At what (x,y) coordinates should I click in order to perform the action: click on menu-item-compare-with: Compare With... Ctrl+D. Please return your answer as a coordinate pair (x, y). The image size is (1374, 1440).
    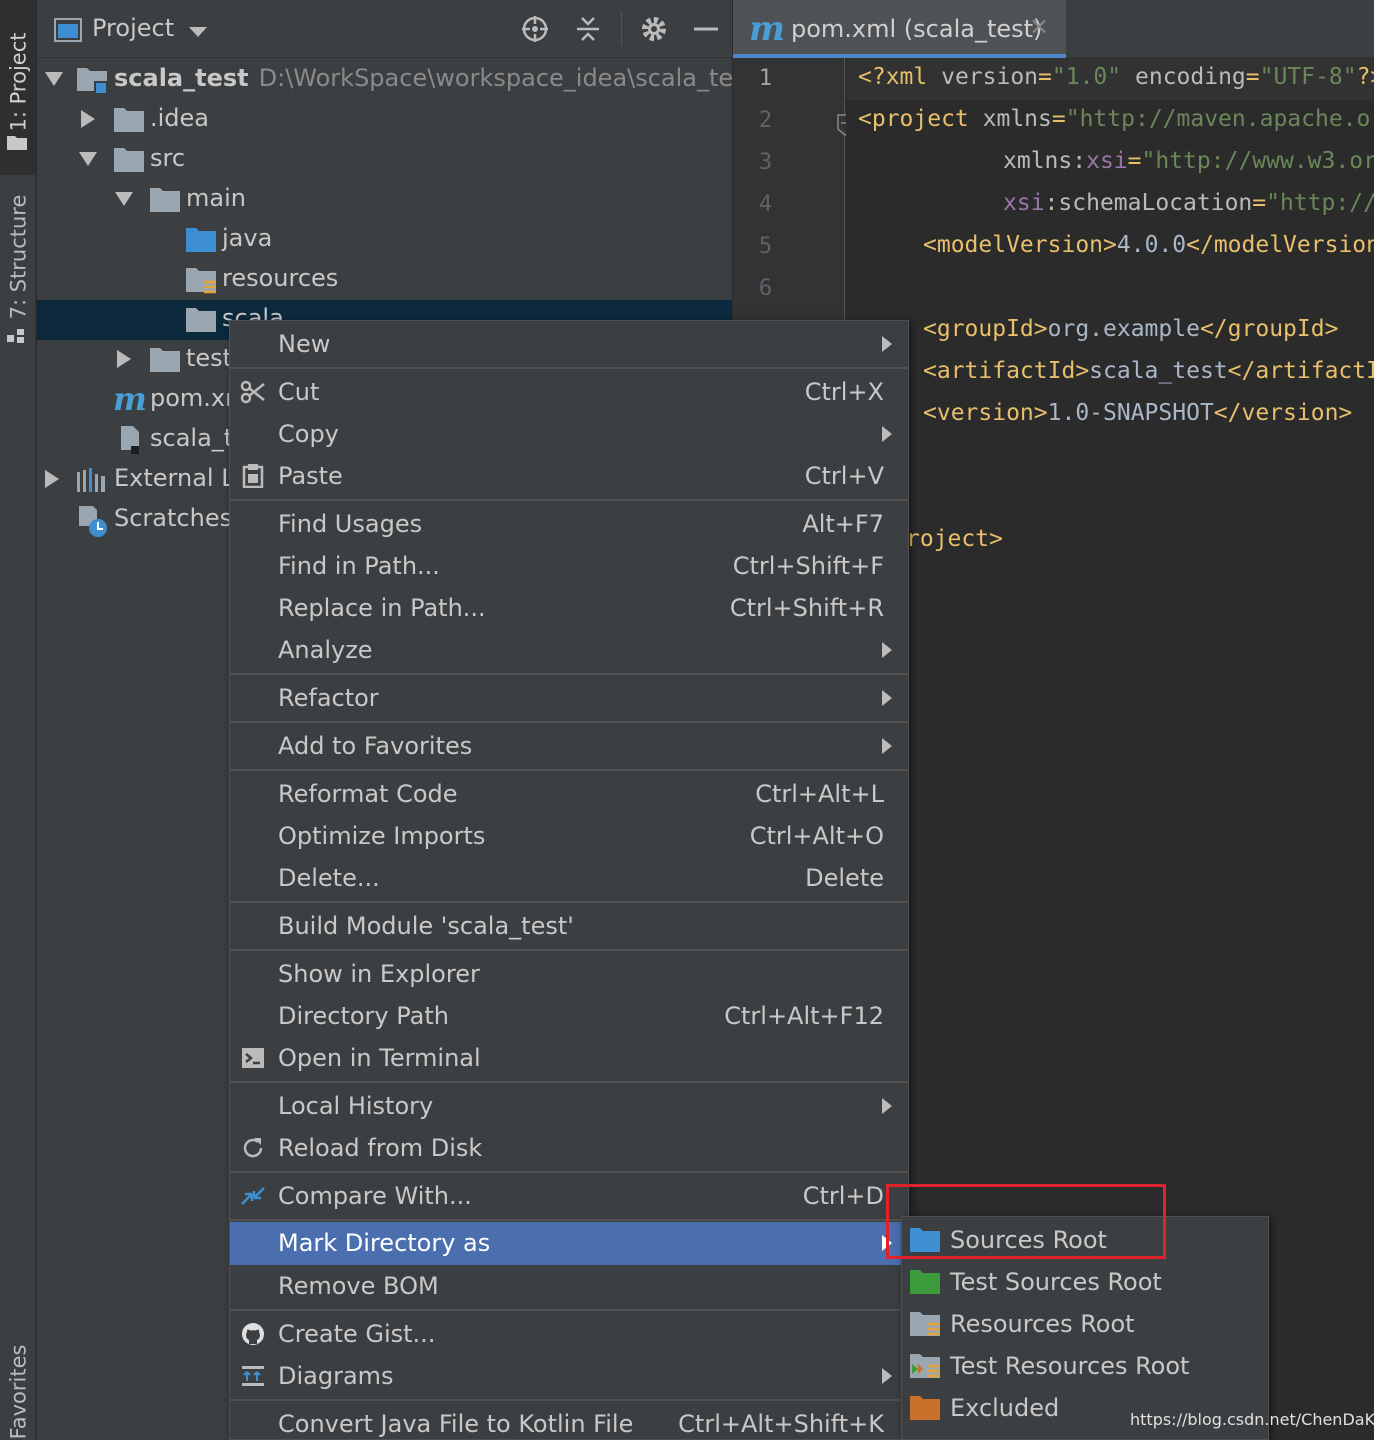
    Looking at the image, I should click on (569, 1196).